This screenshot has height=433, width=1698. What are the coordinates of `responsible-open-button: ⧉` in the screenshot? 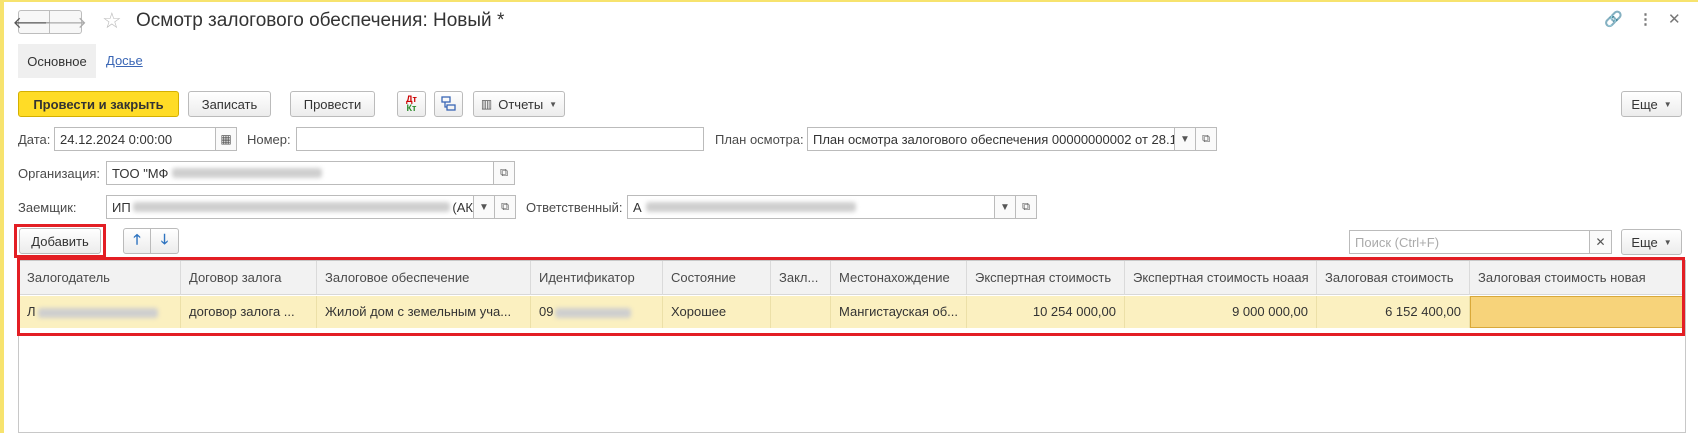 It's located at (1026, 207).